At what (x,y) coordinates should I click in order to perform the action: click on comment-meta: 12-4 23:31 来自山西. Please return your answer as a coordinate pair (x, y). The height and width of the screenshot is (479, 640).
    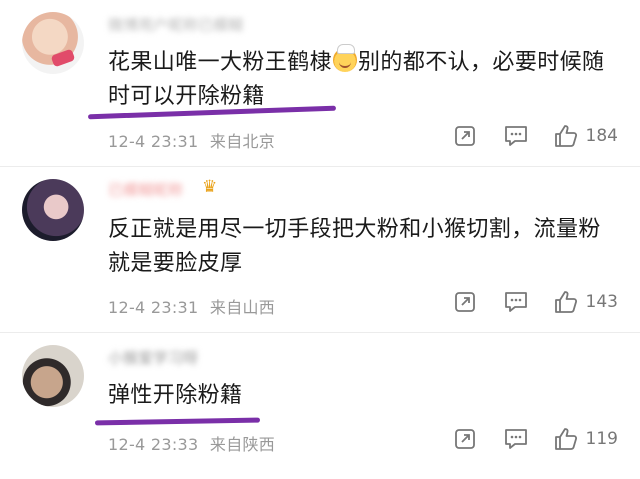
    Looking at the image, I should click on (191, 306).